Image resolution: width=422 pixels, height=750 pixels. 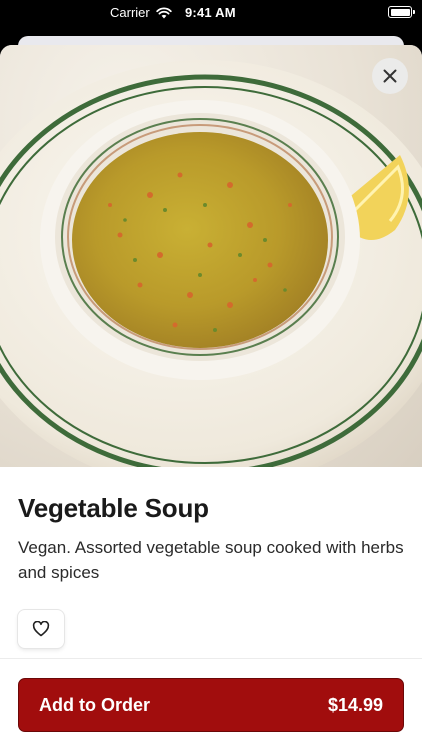 I want to click on close-icon, so click(x=390, y=76).